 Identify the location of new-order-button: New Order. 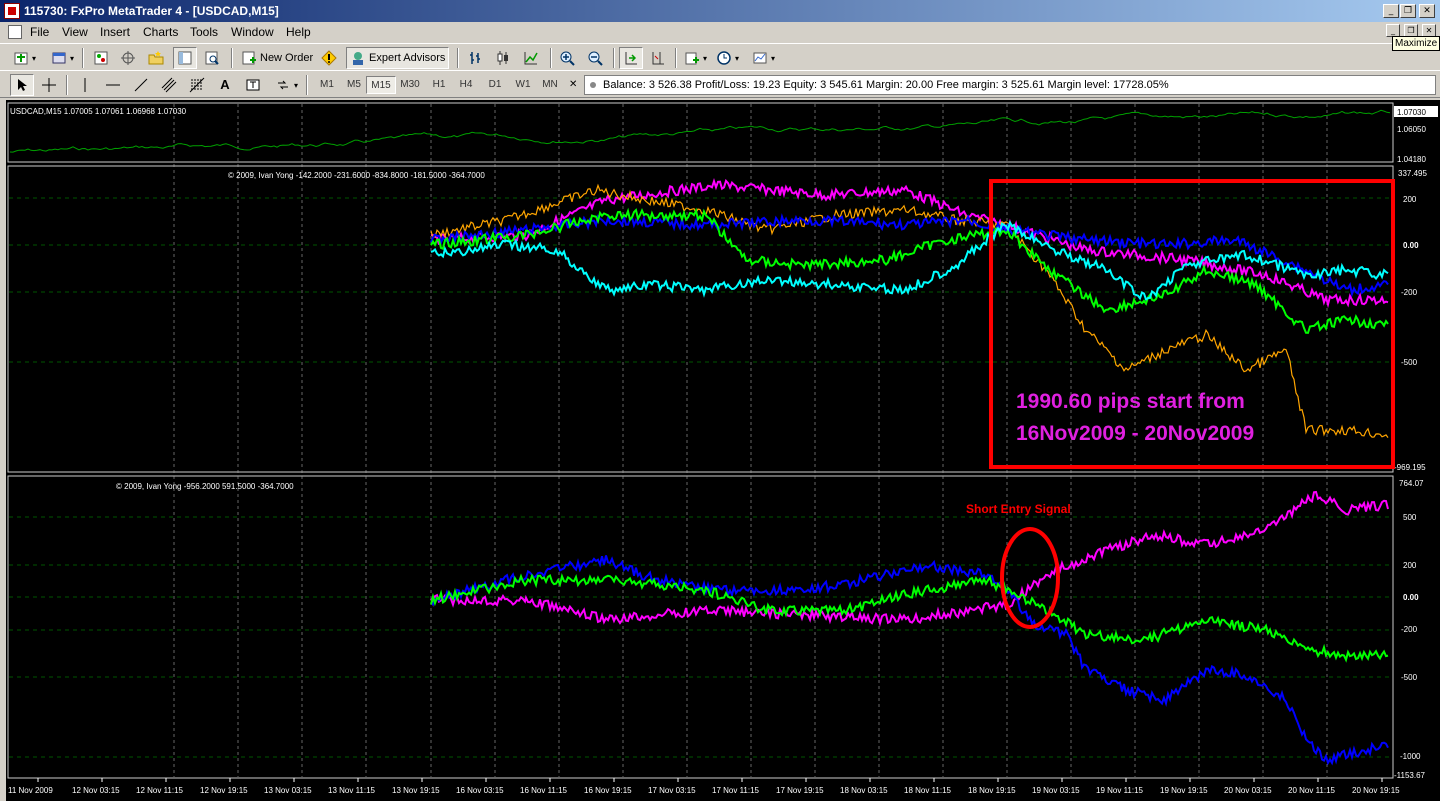
(277, 58).